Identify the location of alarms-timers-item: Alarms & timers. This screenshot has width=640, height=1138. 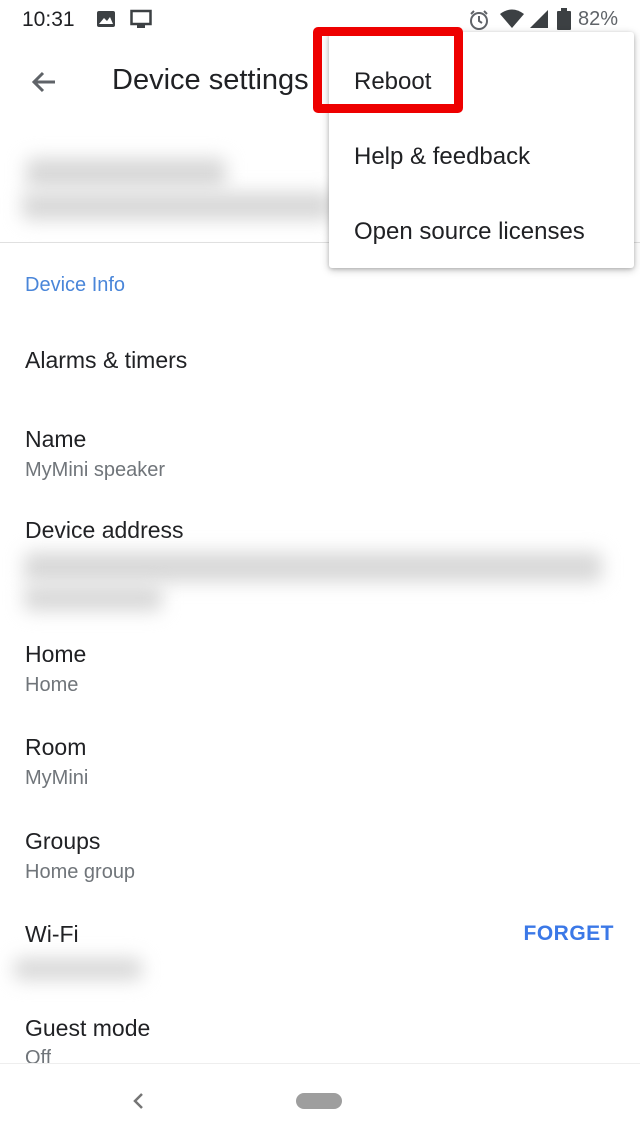
(106, 360).